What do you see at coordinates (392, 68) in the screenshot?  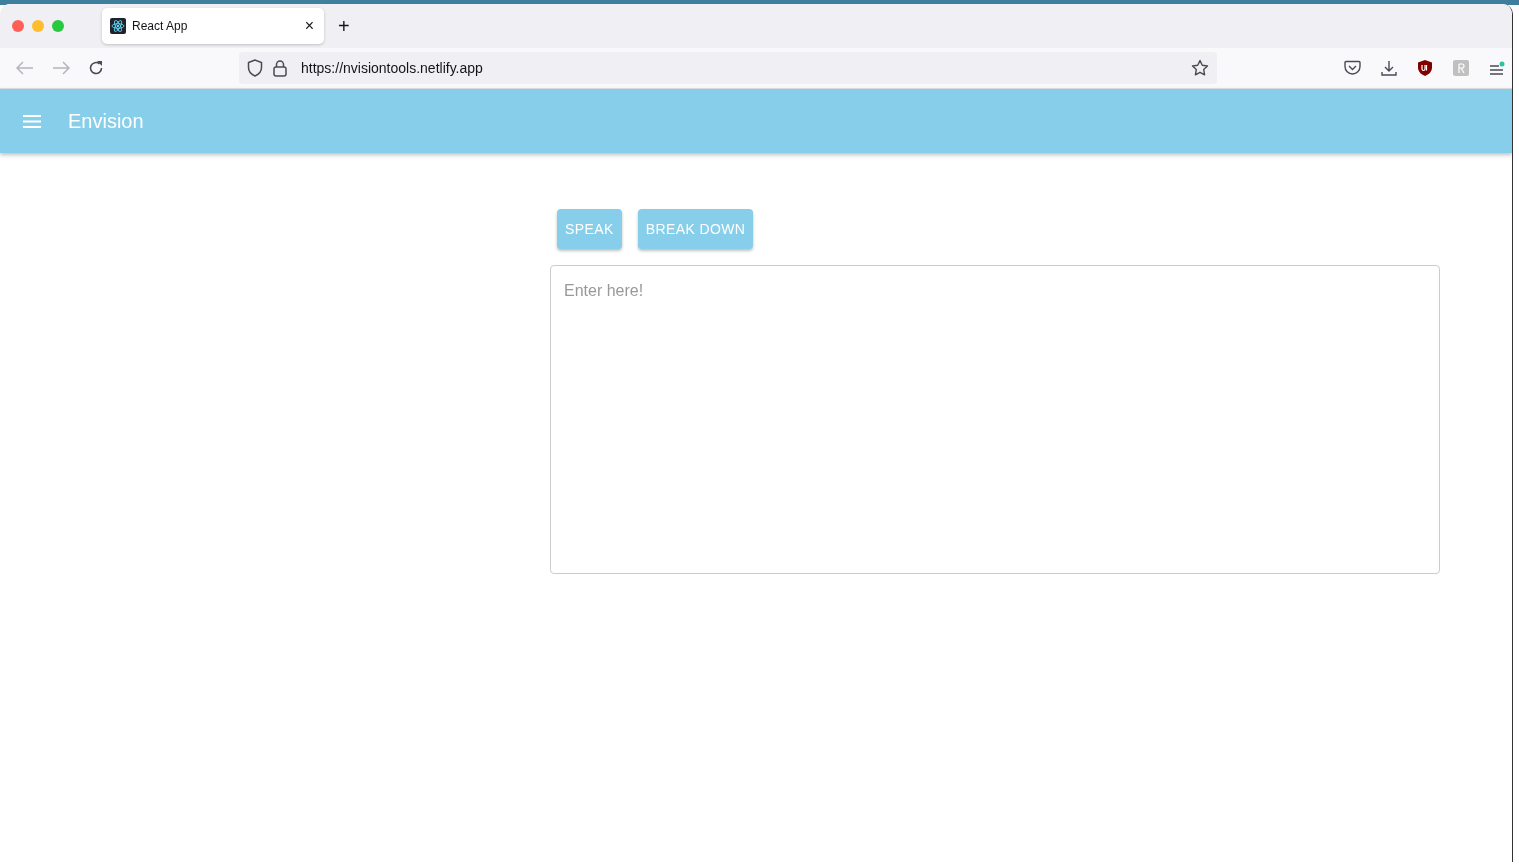 I see `url-text: https://nvisiontools.netlify.app` at bounding box center [392, 68].